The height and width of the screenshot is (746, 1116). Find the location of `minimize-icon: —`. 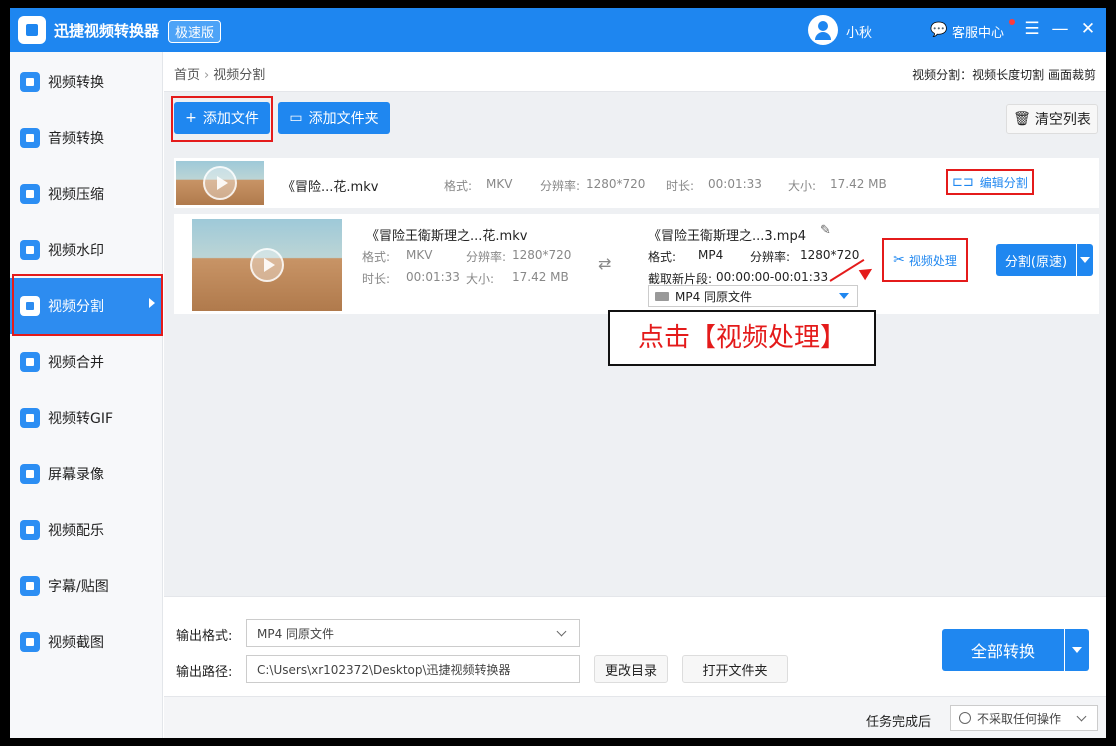

minimize-icon: — is located at coordinates (1060, 29).